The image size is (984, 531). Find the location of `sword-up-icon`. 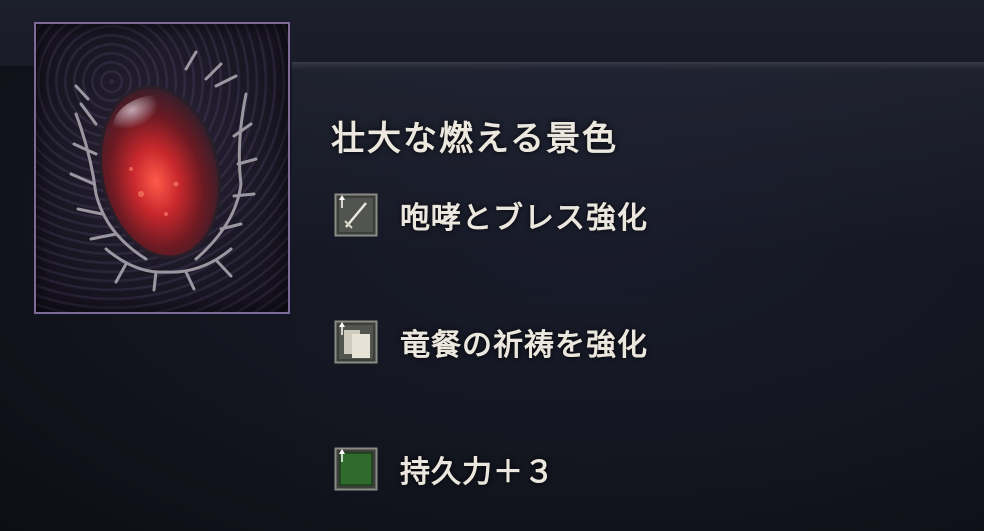

sword-up-icon is located at coordinates (356, 215).